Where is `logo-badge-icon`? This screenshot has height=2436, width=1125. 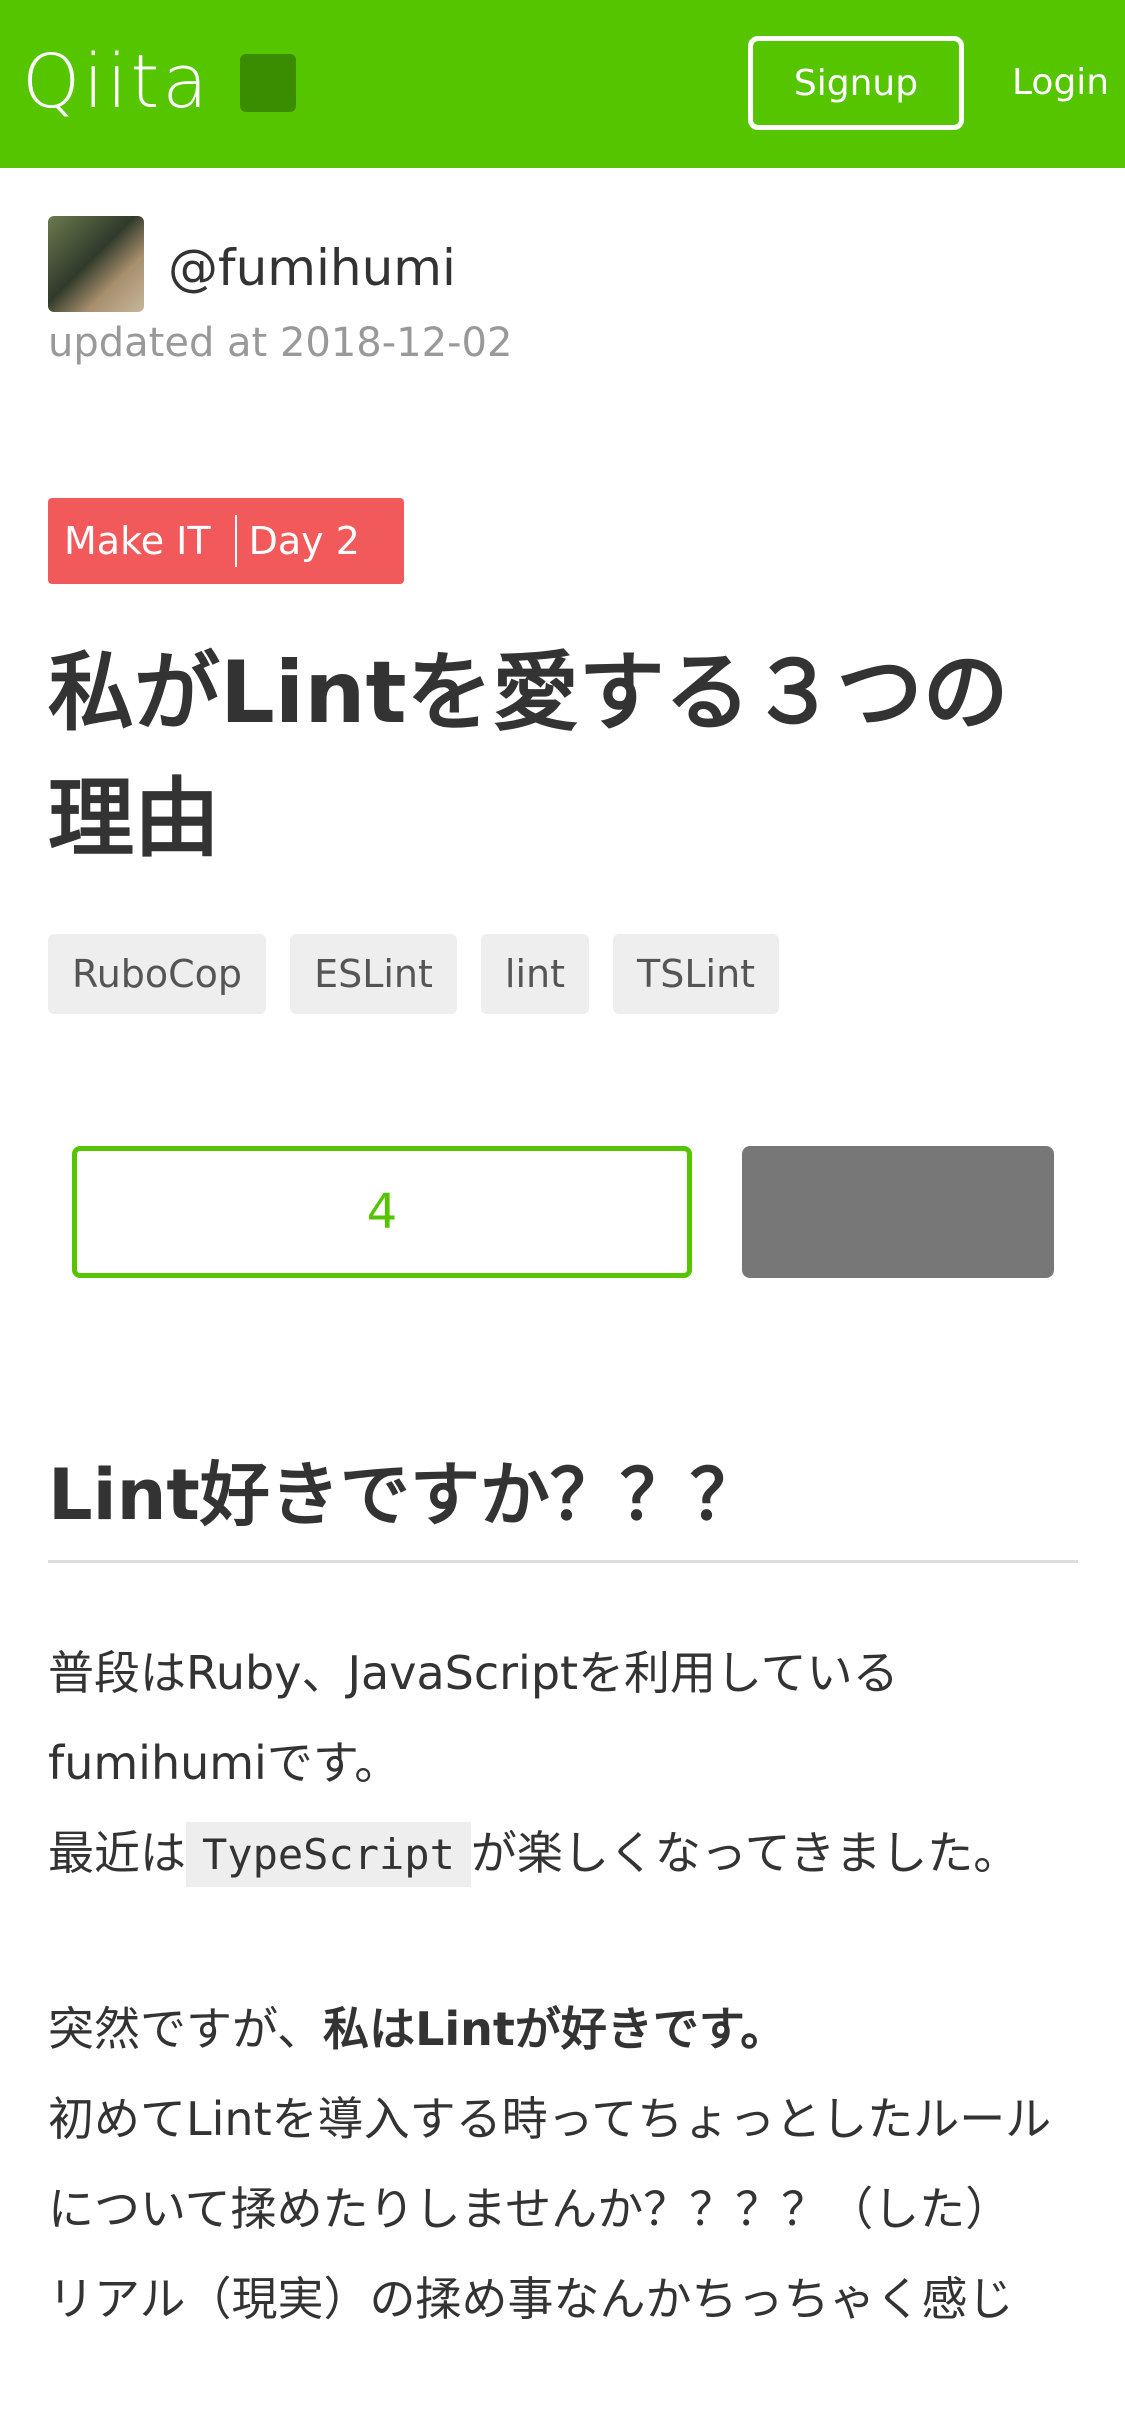
logo-badge-icon is located at coordinates (268, 83).